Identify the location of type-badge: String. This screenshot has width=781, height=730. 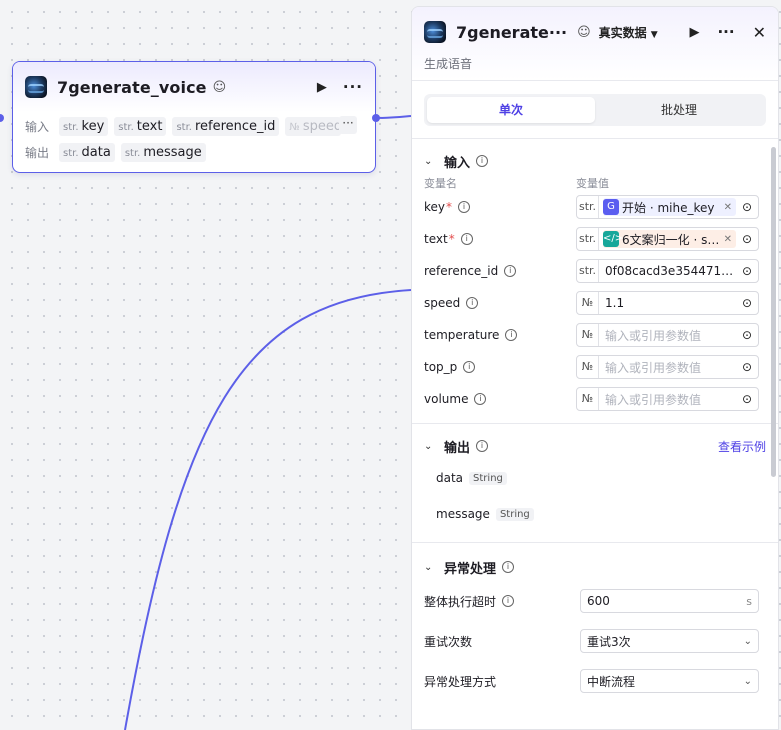
(514, 514).